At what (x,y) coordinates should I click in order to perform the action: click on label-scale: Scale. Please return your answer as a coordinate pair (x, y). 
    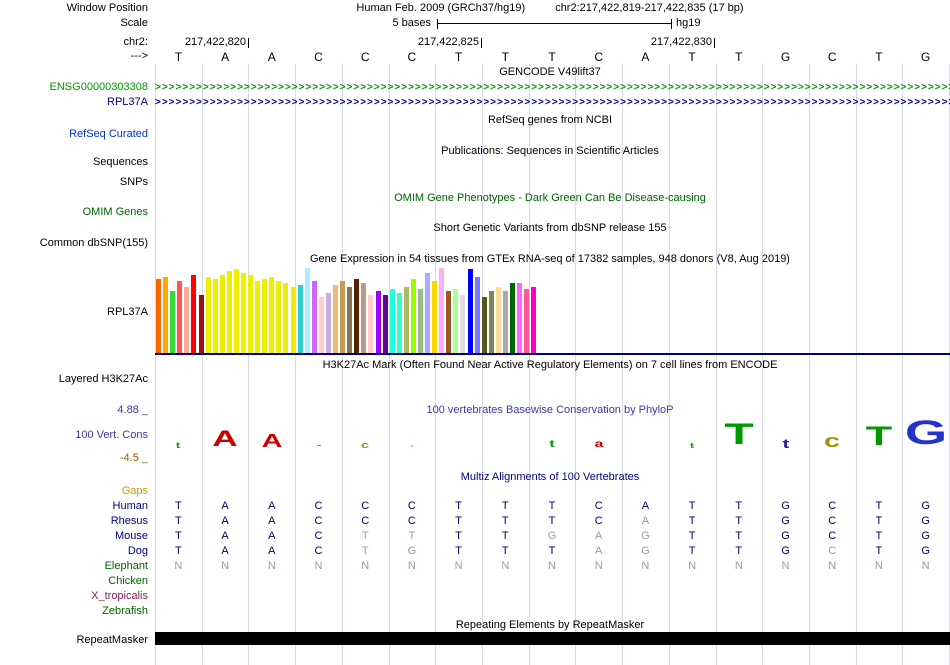
    Looking at the image, I should click on (134, 23).